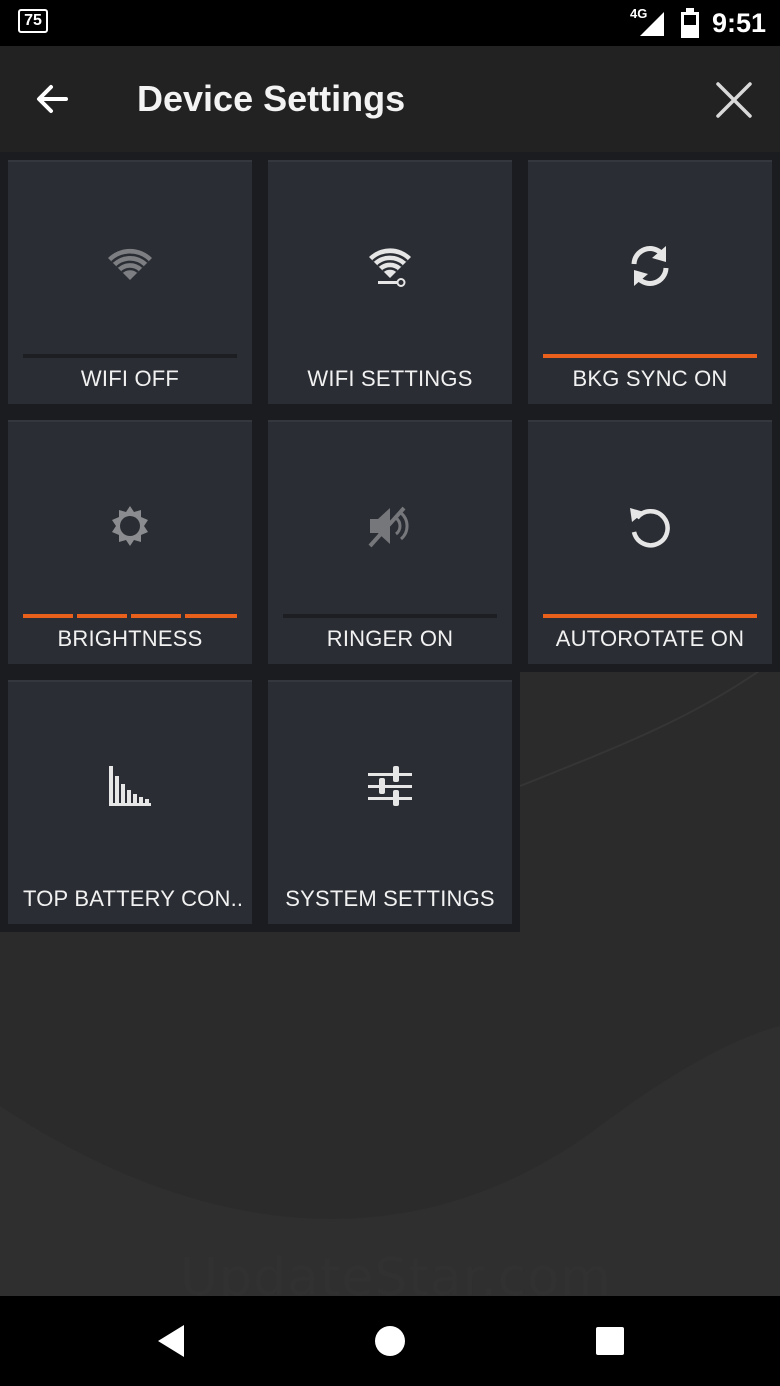 The image size is (780, 1386). I want to click on recents-square-icon, so click(610, 1341).